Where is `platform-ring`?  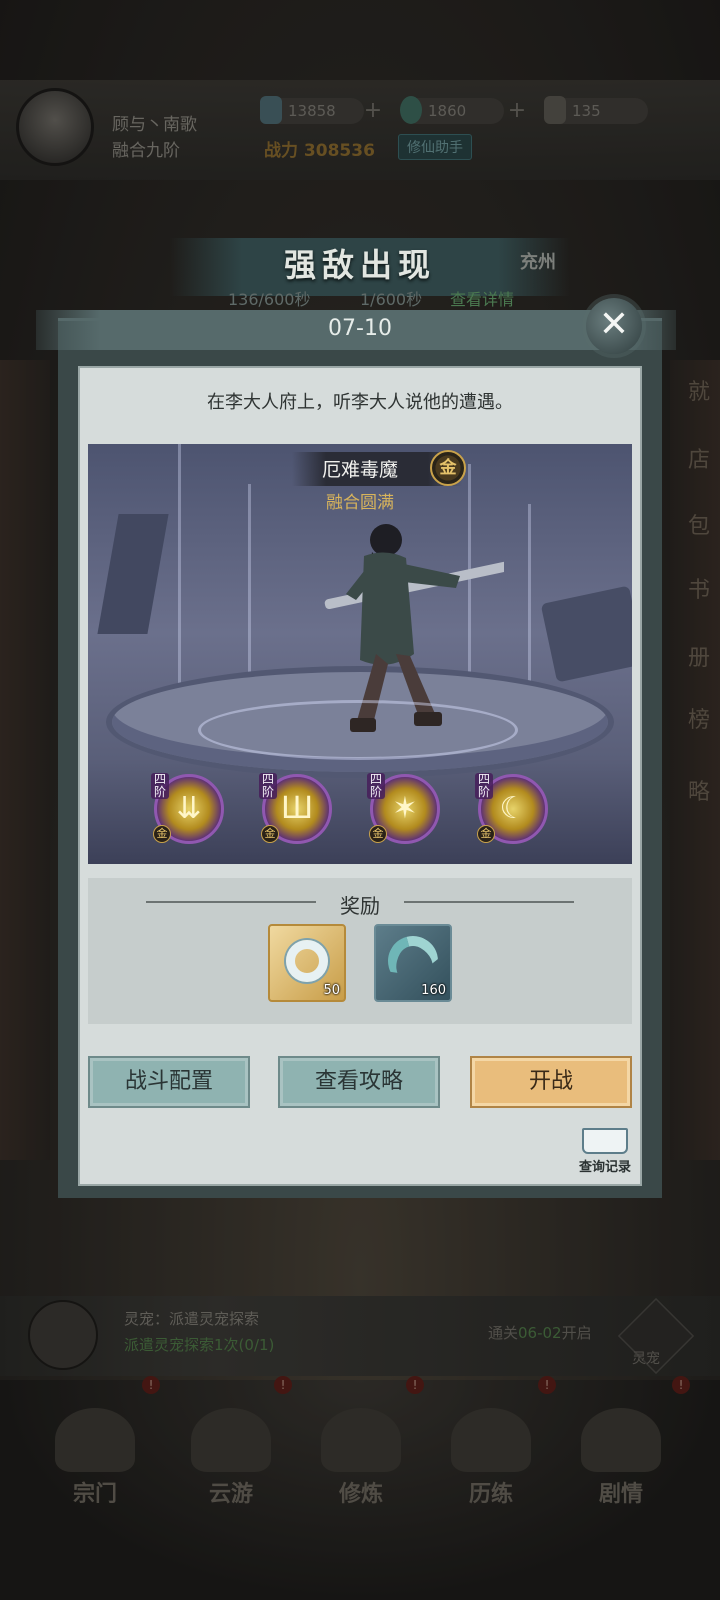
platform-ring is located at coordinates (358, 730).